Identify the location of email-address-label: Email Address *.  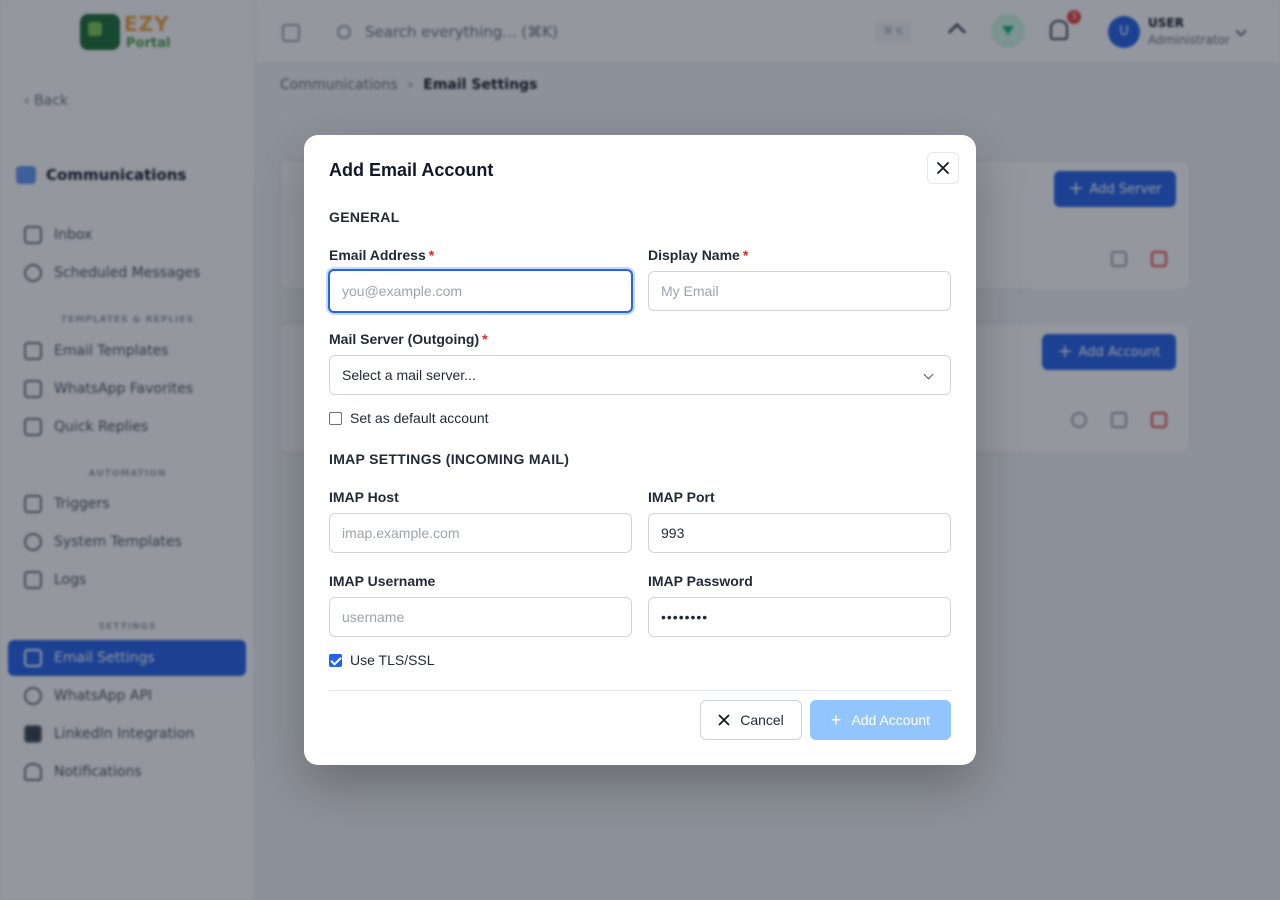
(381, 255).